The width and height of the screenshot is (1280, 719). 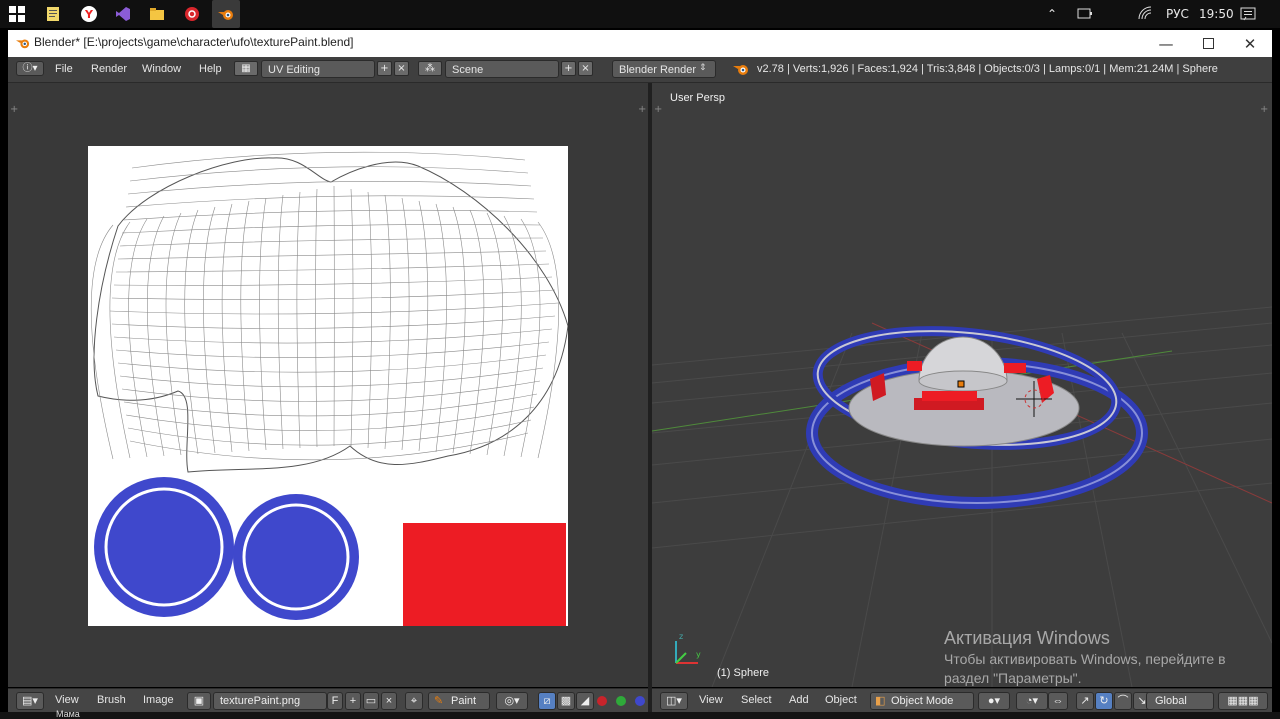 What do you see at coordinates (922, 701) in the screenshot?
I see `interaction-mode-select: Object Mode` at bounding box center [922, 701].